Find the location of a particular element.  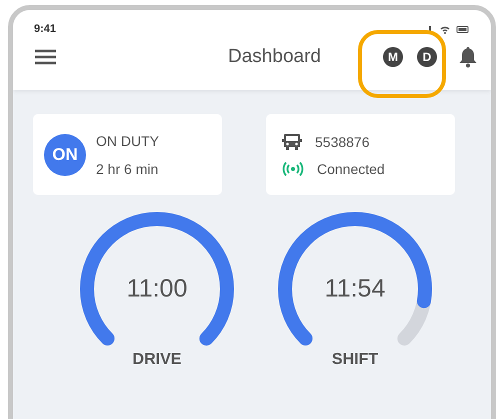

status-icons is located at coordinates (448, 29).